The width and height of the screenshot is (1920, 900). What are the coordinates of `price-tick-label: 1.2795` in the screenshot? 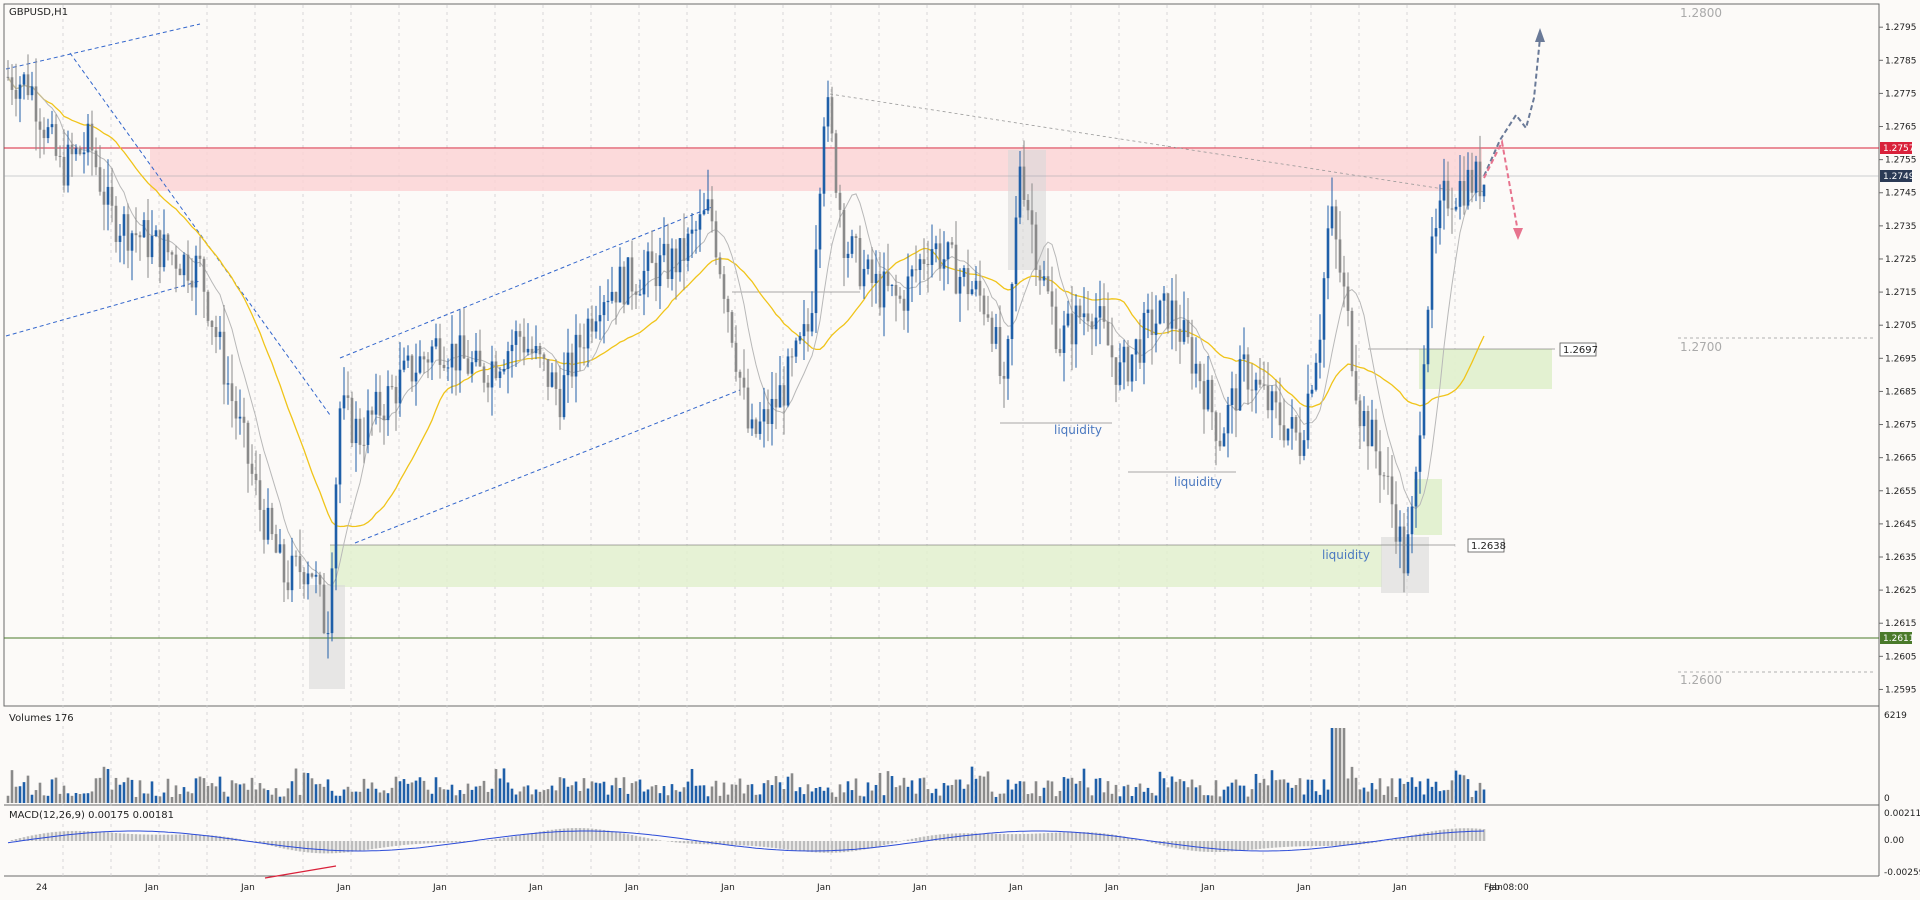 It's located at (1901, 28).